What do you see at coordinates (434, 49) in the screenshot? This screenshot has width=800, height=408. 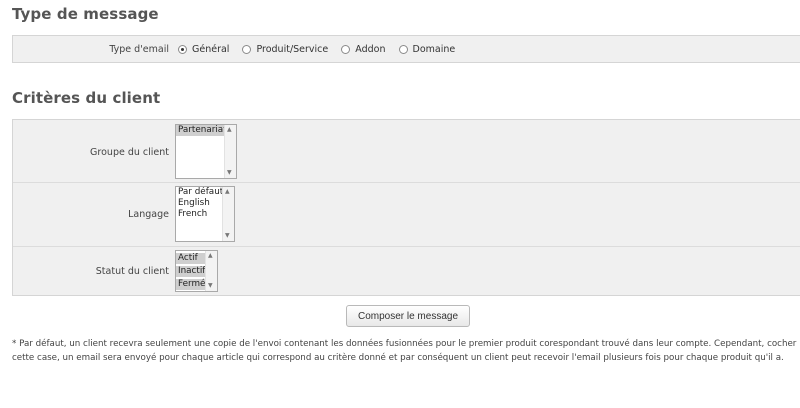 I see `radio-domain-label: Domaine` at bounding box center [434, 49].